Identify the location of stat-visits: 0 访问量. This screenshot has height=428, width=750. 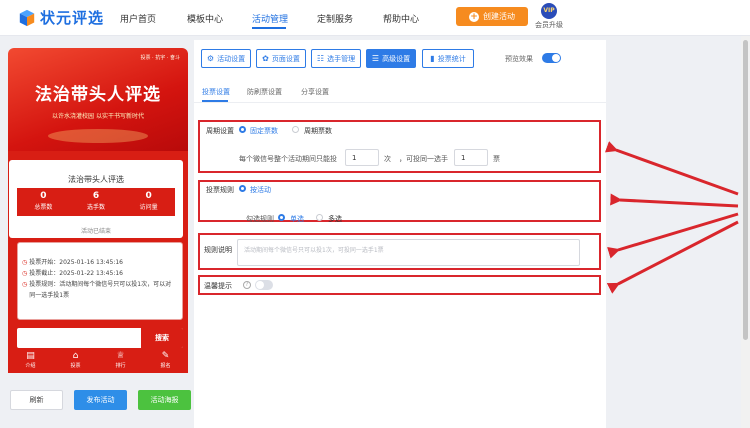
(148, 202).